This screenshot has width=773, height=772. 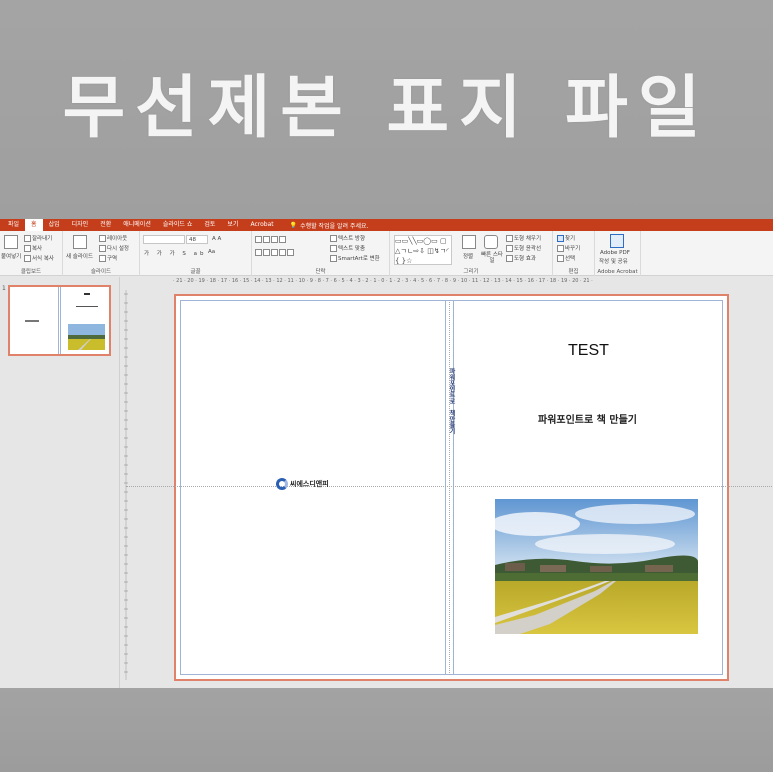 What do you see at coordinates (334, 226) in the screenshot?
I see `tell-me-text: 수행할 작업을 알려 주세요.` at bounding box center [334, 226].